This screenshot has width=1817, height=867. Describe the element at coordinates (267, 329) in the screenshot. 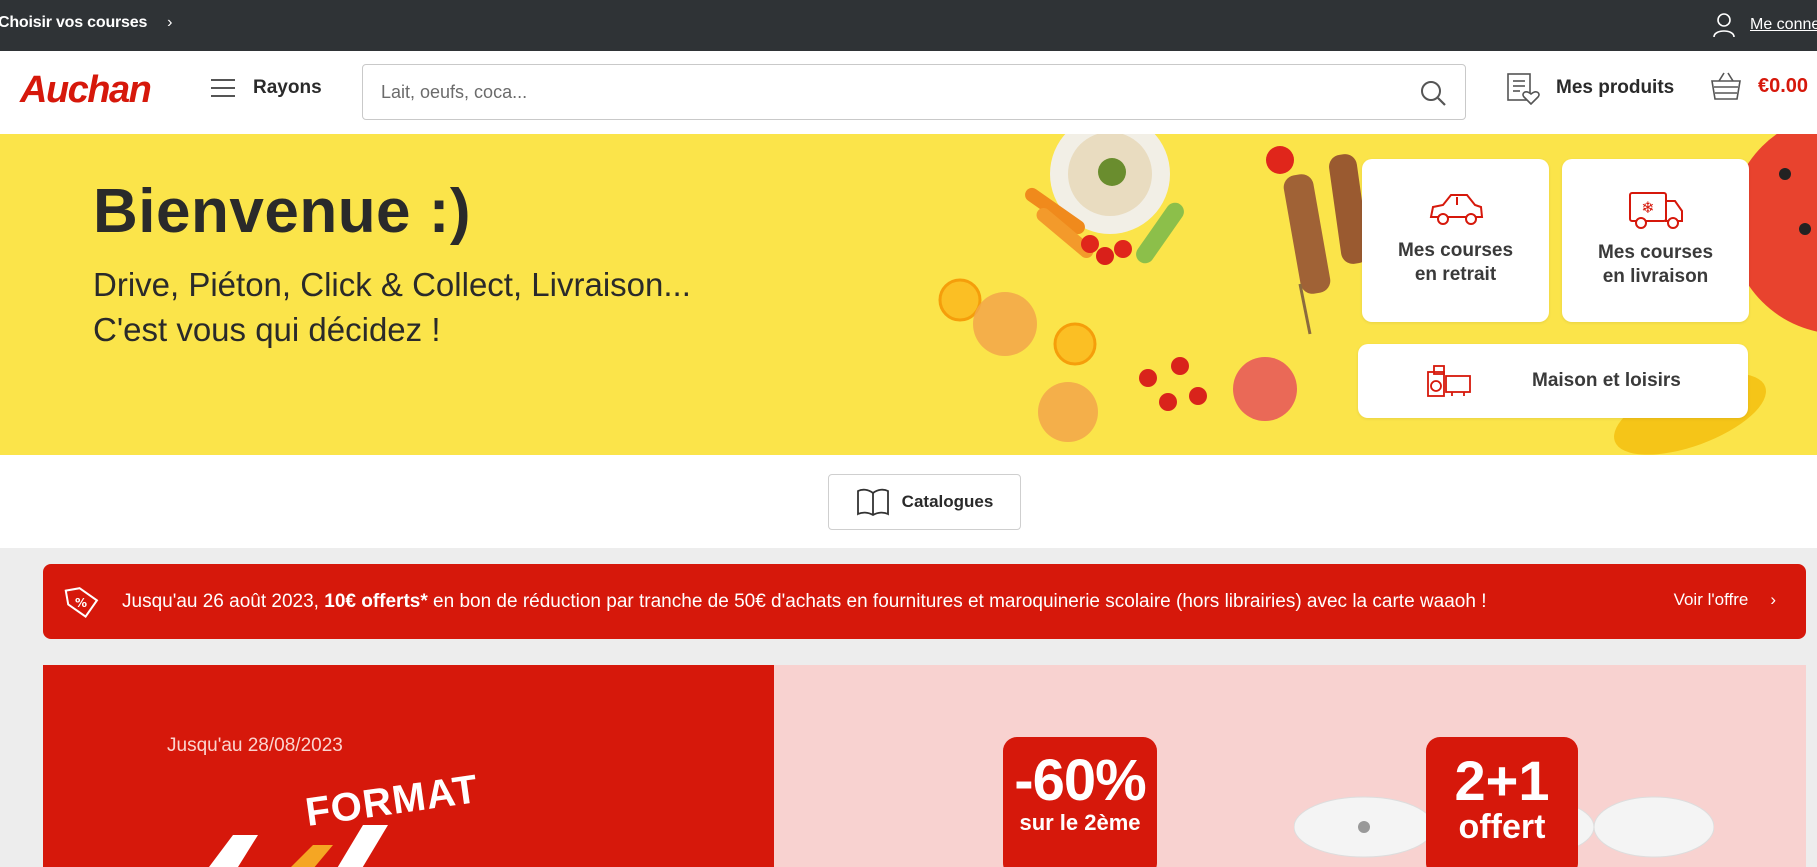

I see `hero-subtitle-line2: C'est vous qui décidez !` at that location.